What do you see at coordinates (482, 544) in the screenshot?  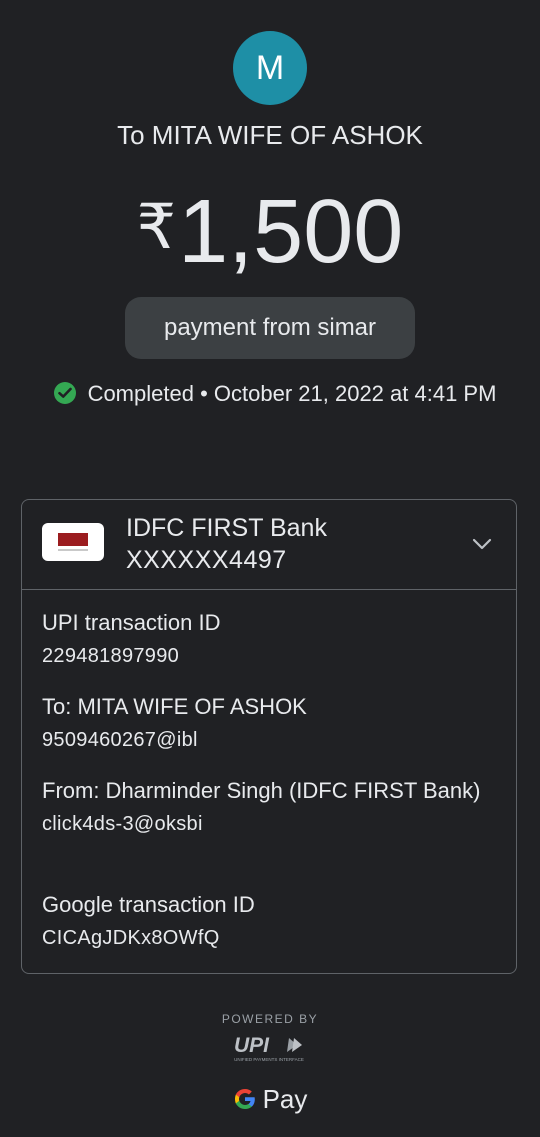 I see `chevron-down-icon` at bounding box center [482, 544].